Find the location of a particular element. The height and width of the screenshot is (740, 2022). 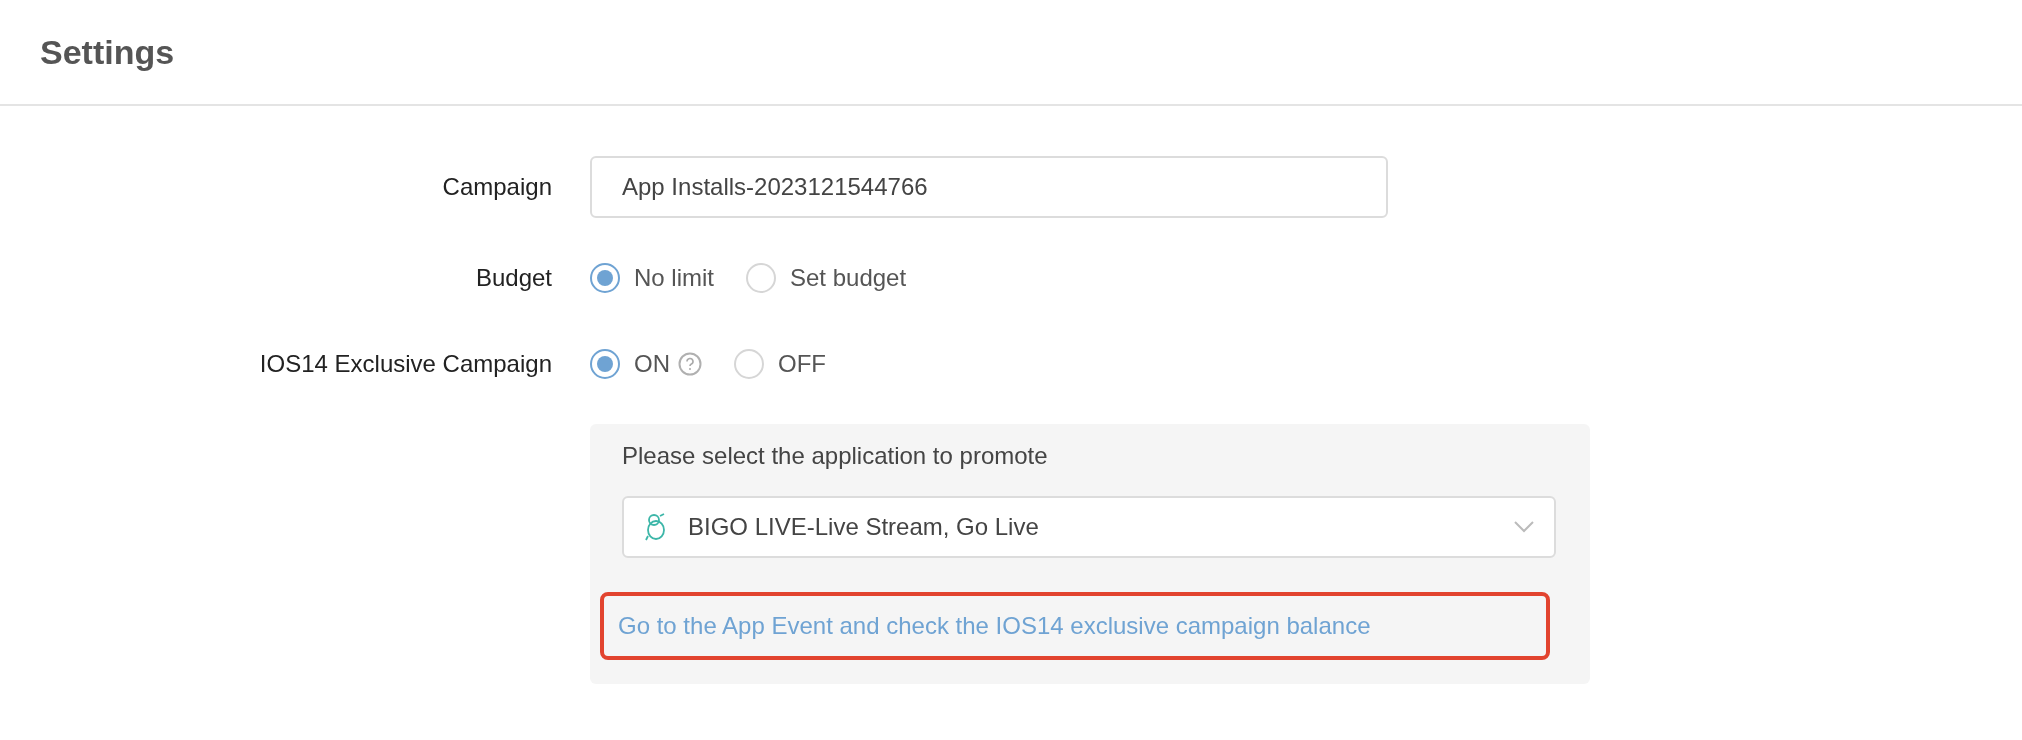

app-name: BIGO LIVE-Live Stream, Go Live is located at coordinates (864, 527).